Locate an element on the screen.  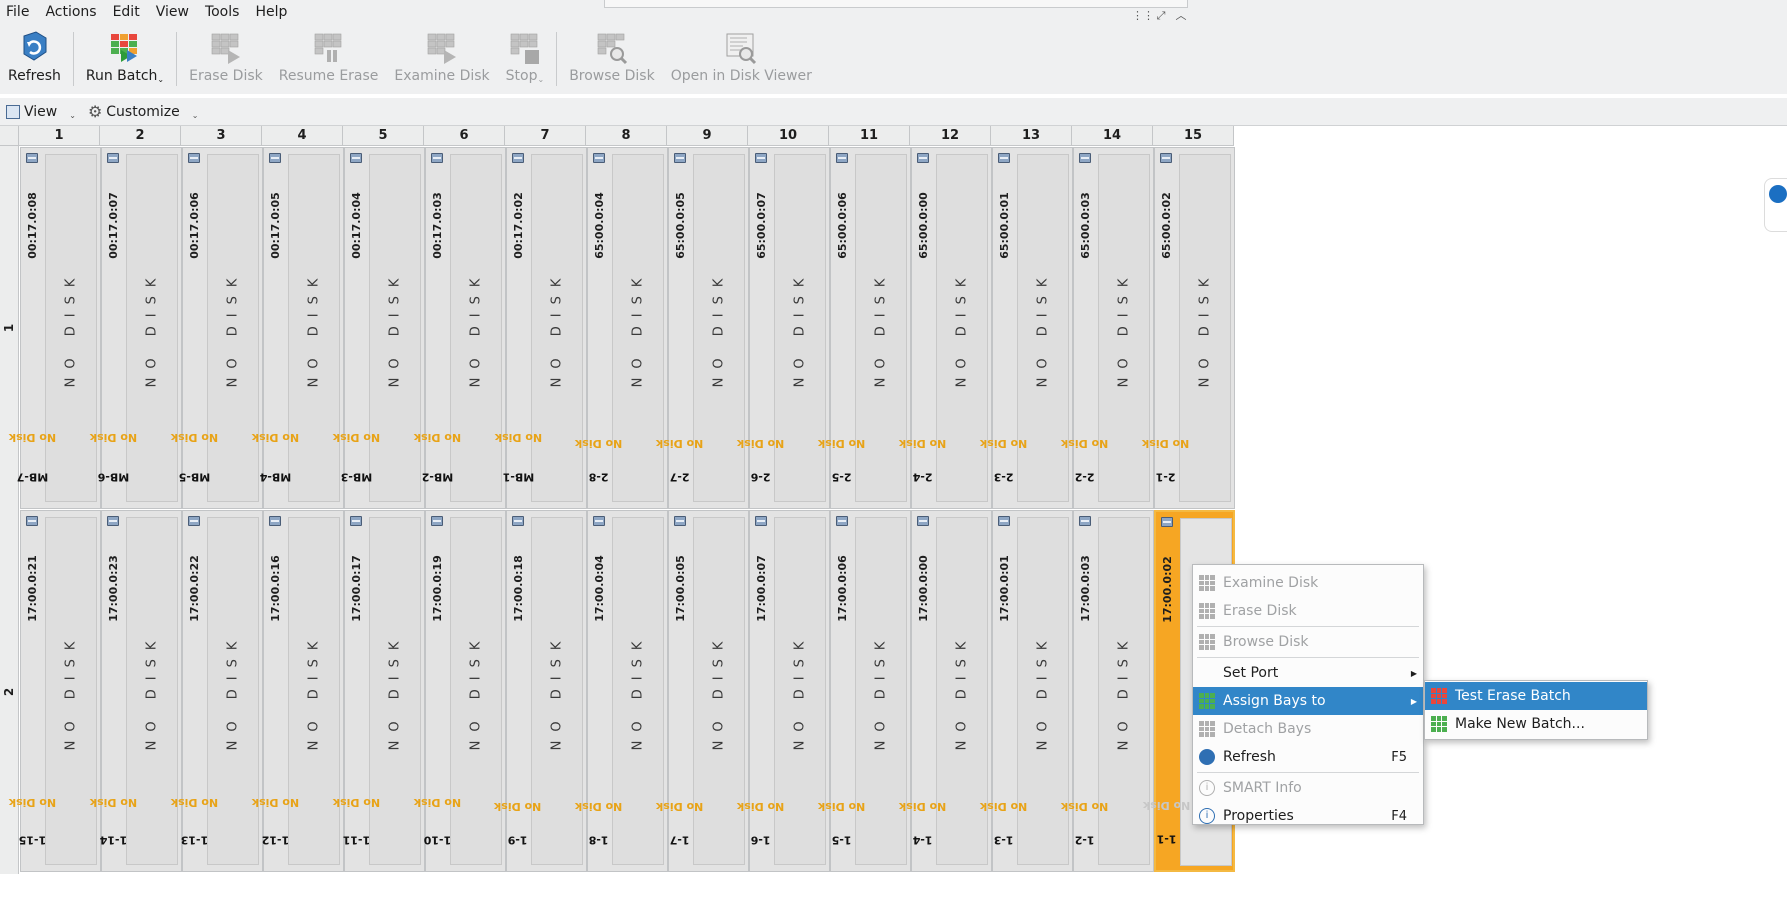
open-disk-viewer-button: Open in Disk Viewer is located at coordinates (741, 59).